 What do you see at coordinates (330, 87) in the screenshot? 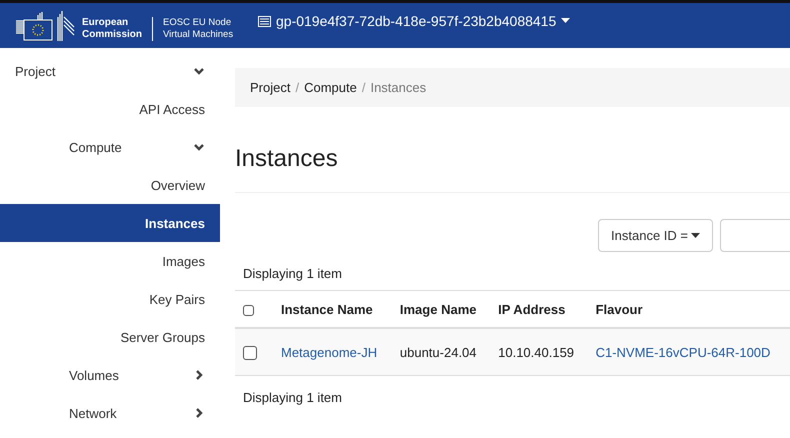
I see `breadcrumb-link: Compute` at bounding box center [330, 87].